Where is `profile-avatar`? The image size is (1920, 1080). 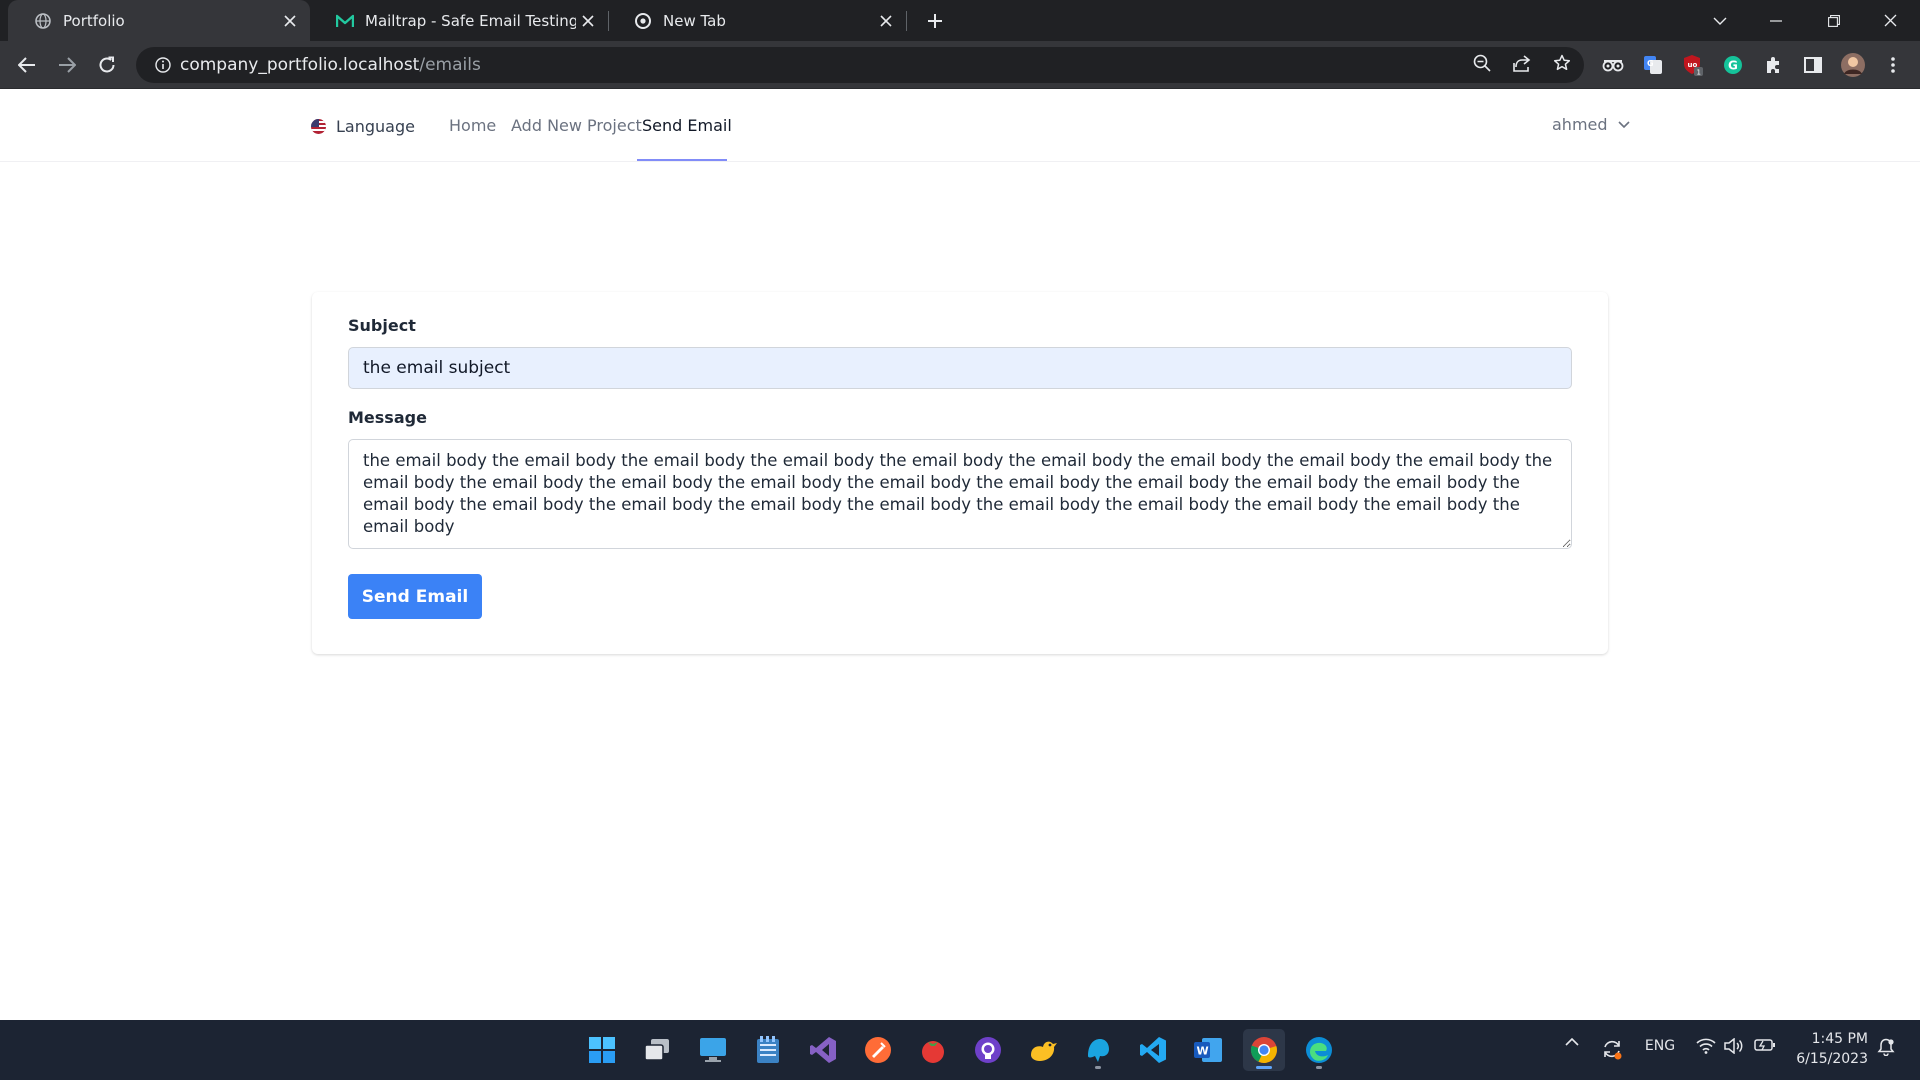
profile-avatar is located at coordinates (1853, 65).